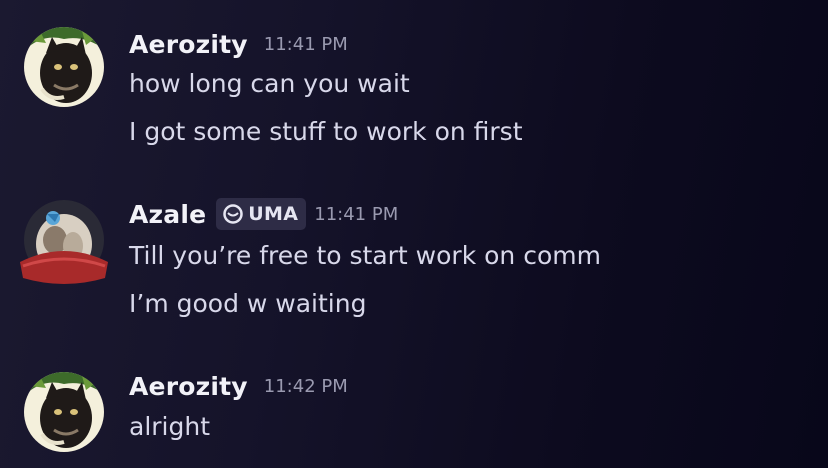 The height and width of the screenshot is (468, 828). I want to click on guild-tag-icon, so click(233, 214).